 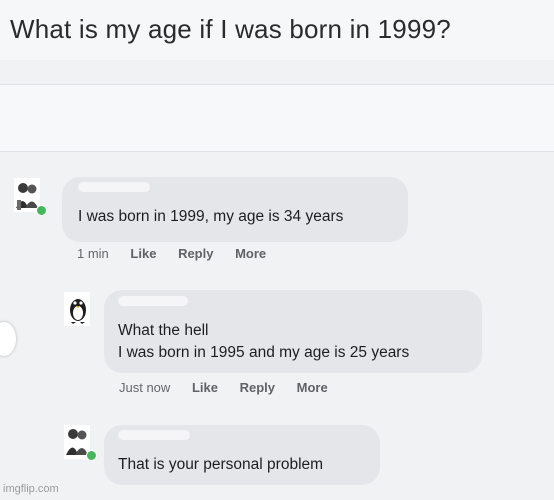 I want to click on comment-text: That is your personal problem, so click(x=221, y=464).